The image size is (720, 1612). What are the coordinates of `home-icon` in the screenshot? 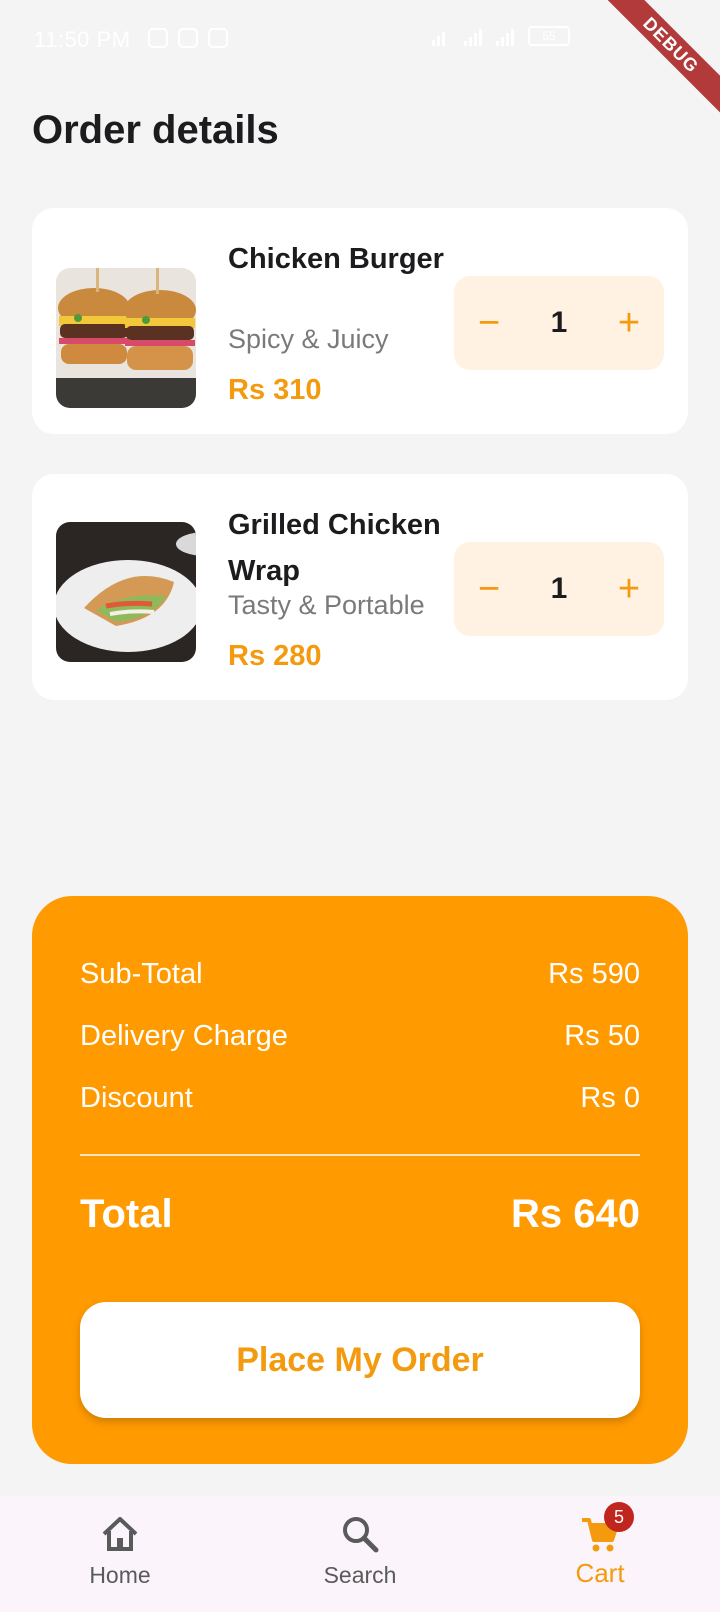 It's located at (120, 1534).